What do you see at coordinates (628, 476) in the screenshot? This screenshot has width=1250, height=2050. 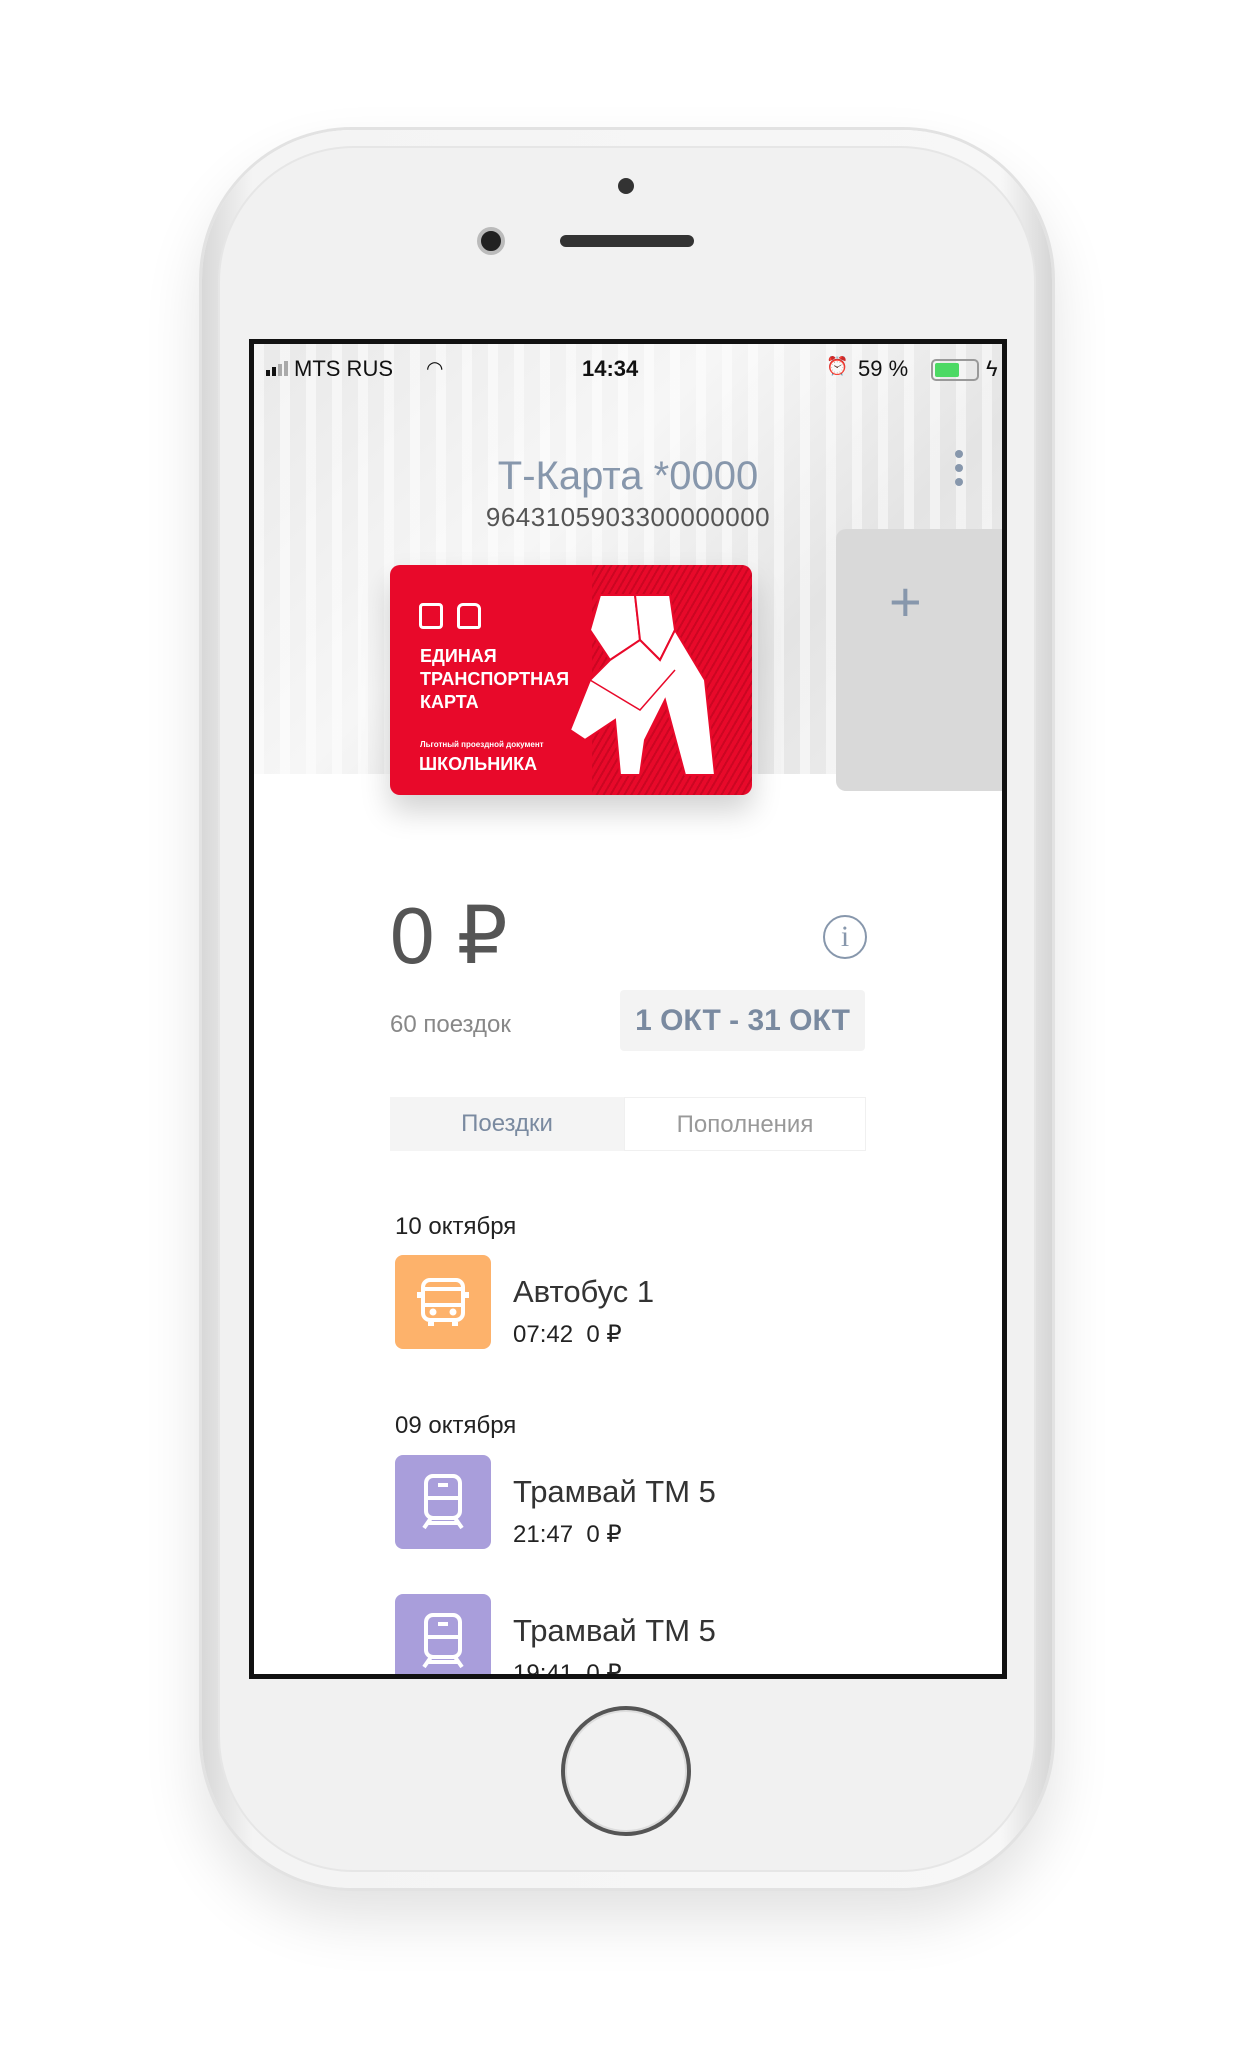 I see `card-title: Т-Карта *0000` at bounding box center [628, 476].